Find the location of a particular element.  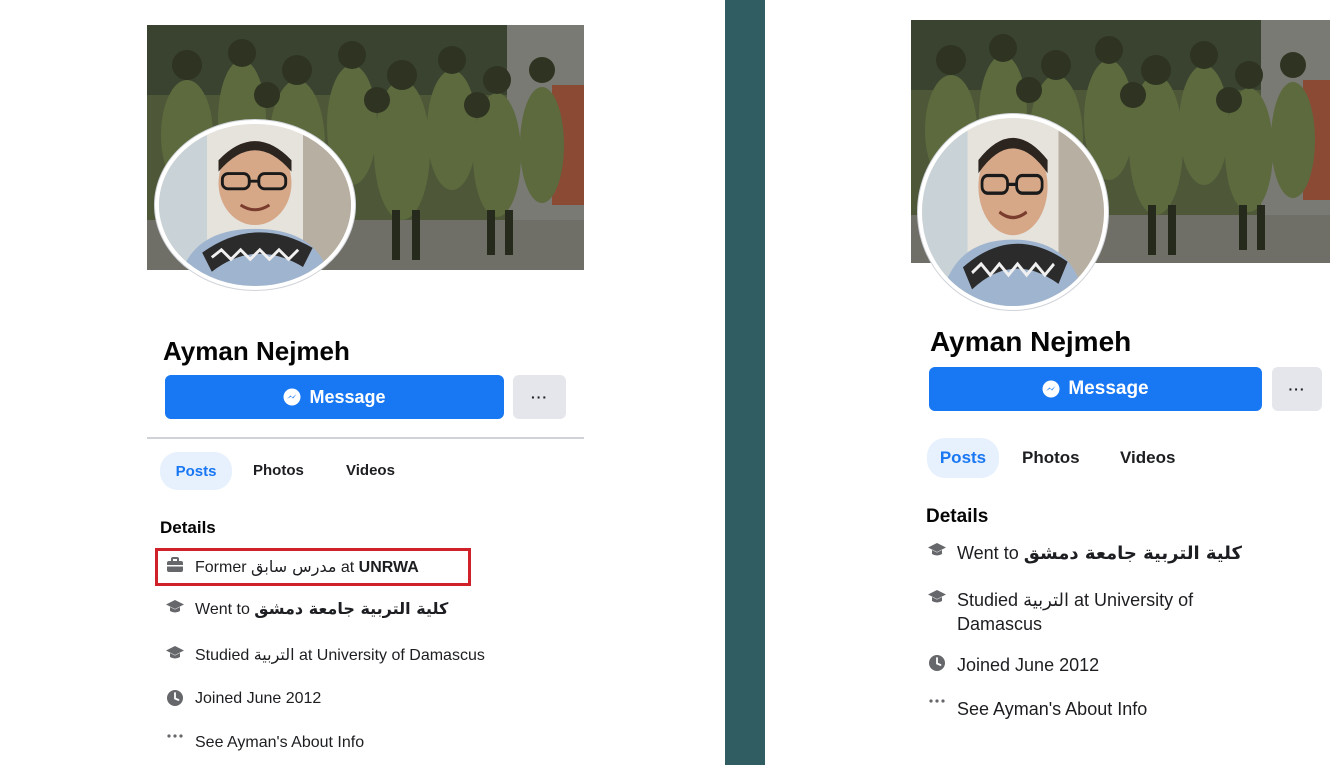

briefcase-icon is located at coordinates (175, 565).